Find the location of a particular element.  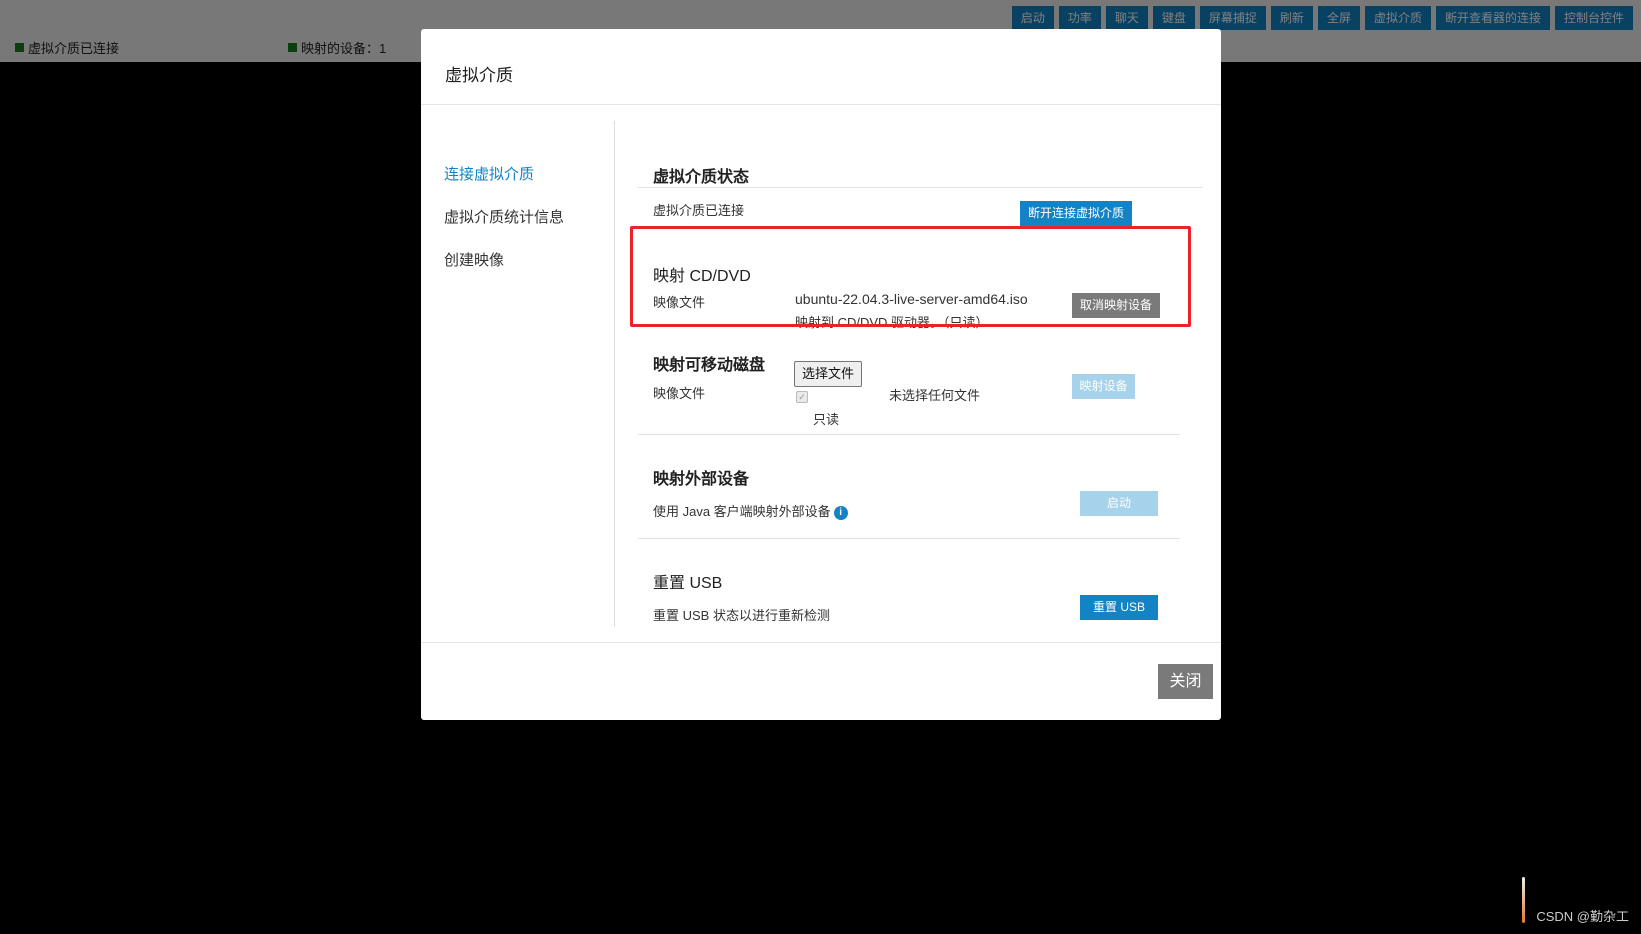

side-nav: 连接虚拟介质 虚拟介质统计信息 创建映像 is located at coordinates (518, 374).